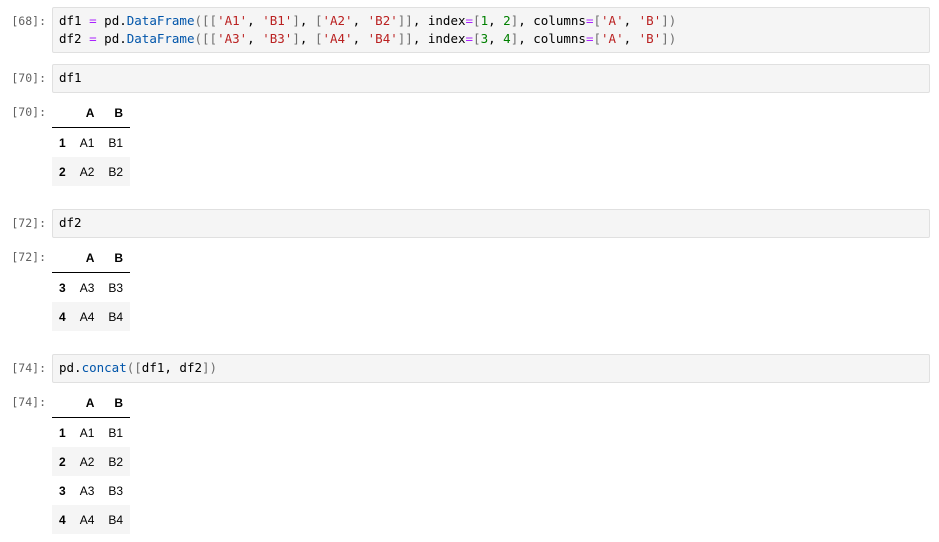 The image size is (939, 542). What do you see at coordinates (337, 20) in the screenshot?
I see `code-token: 'A2'` at bounding box center [337, 20].